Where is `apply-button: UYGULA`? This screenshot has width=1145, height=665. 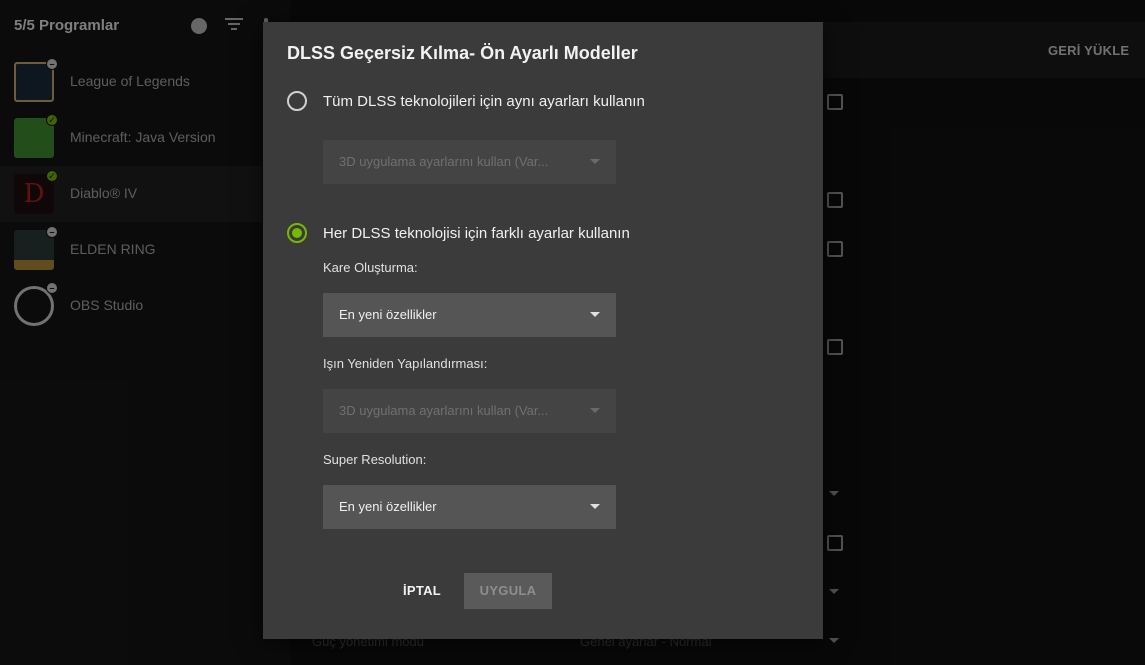
apply-button: UYGULA is located at coordinates (508, 591).